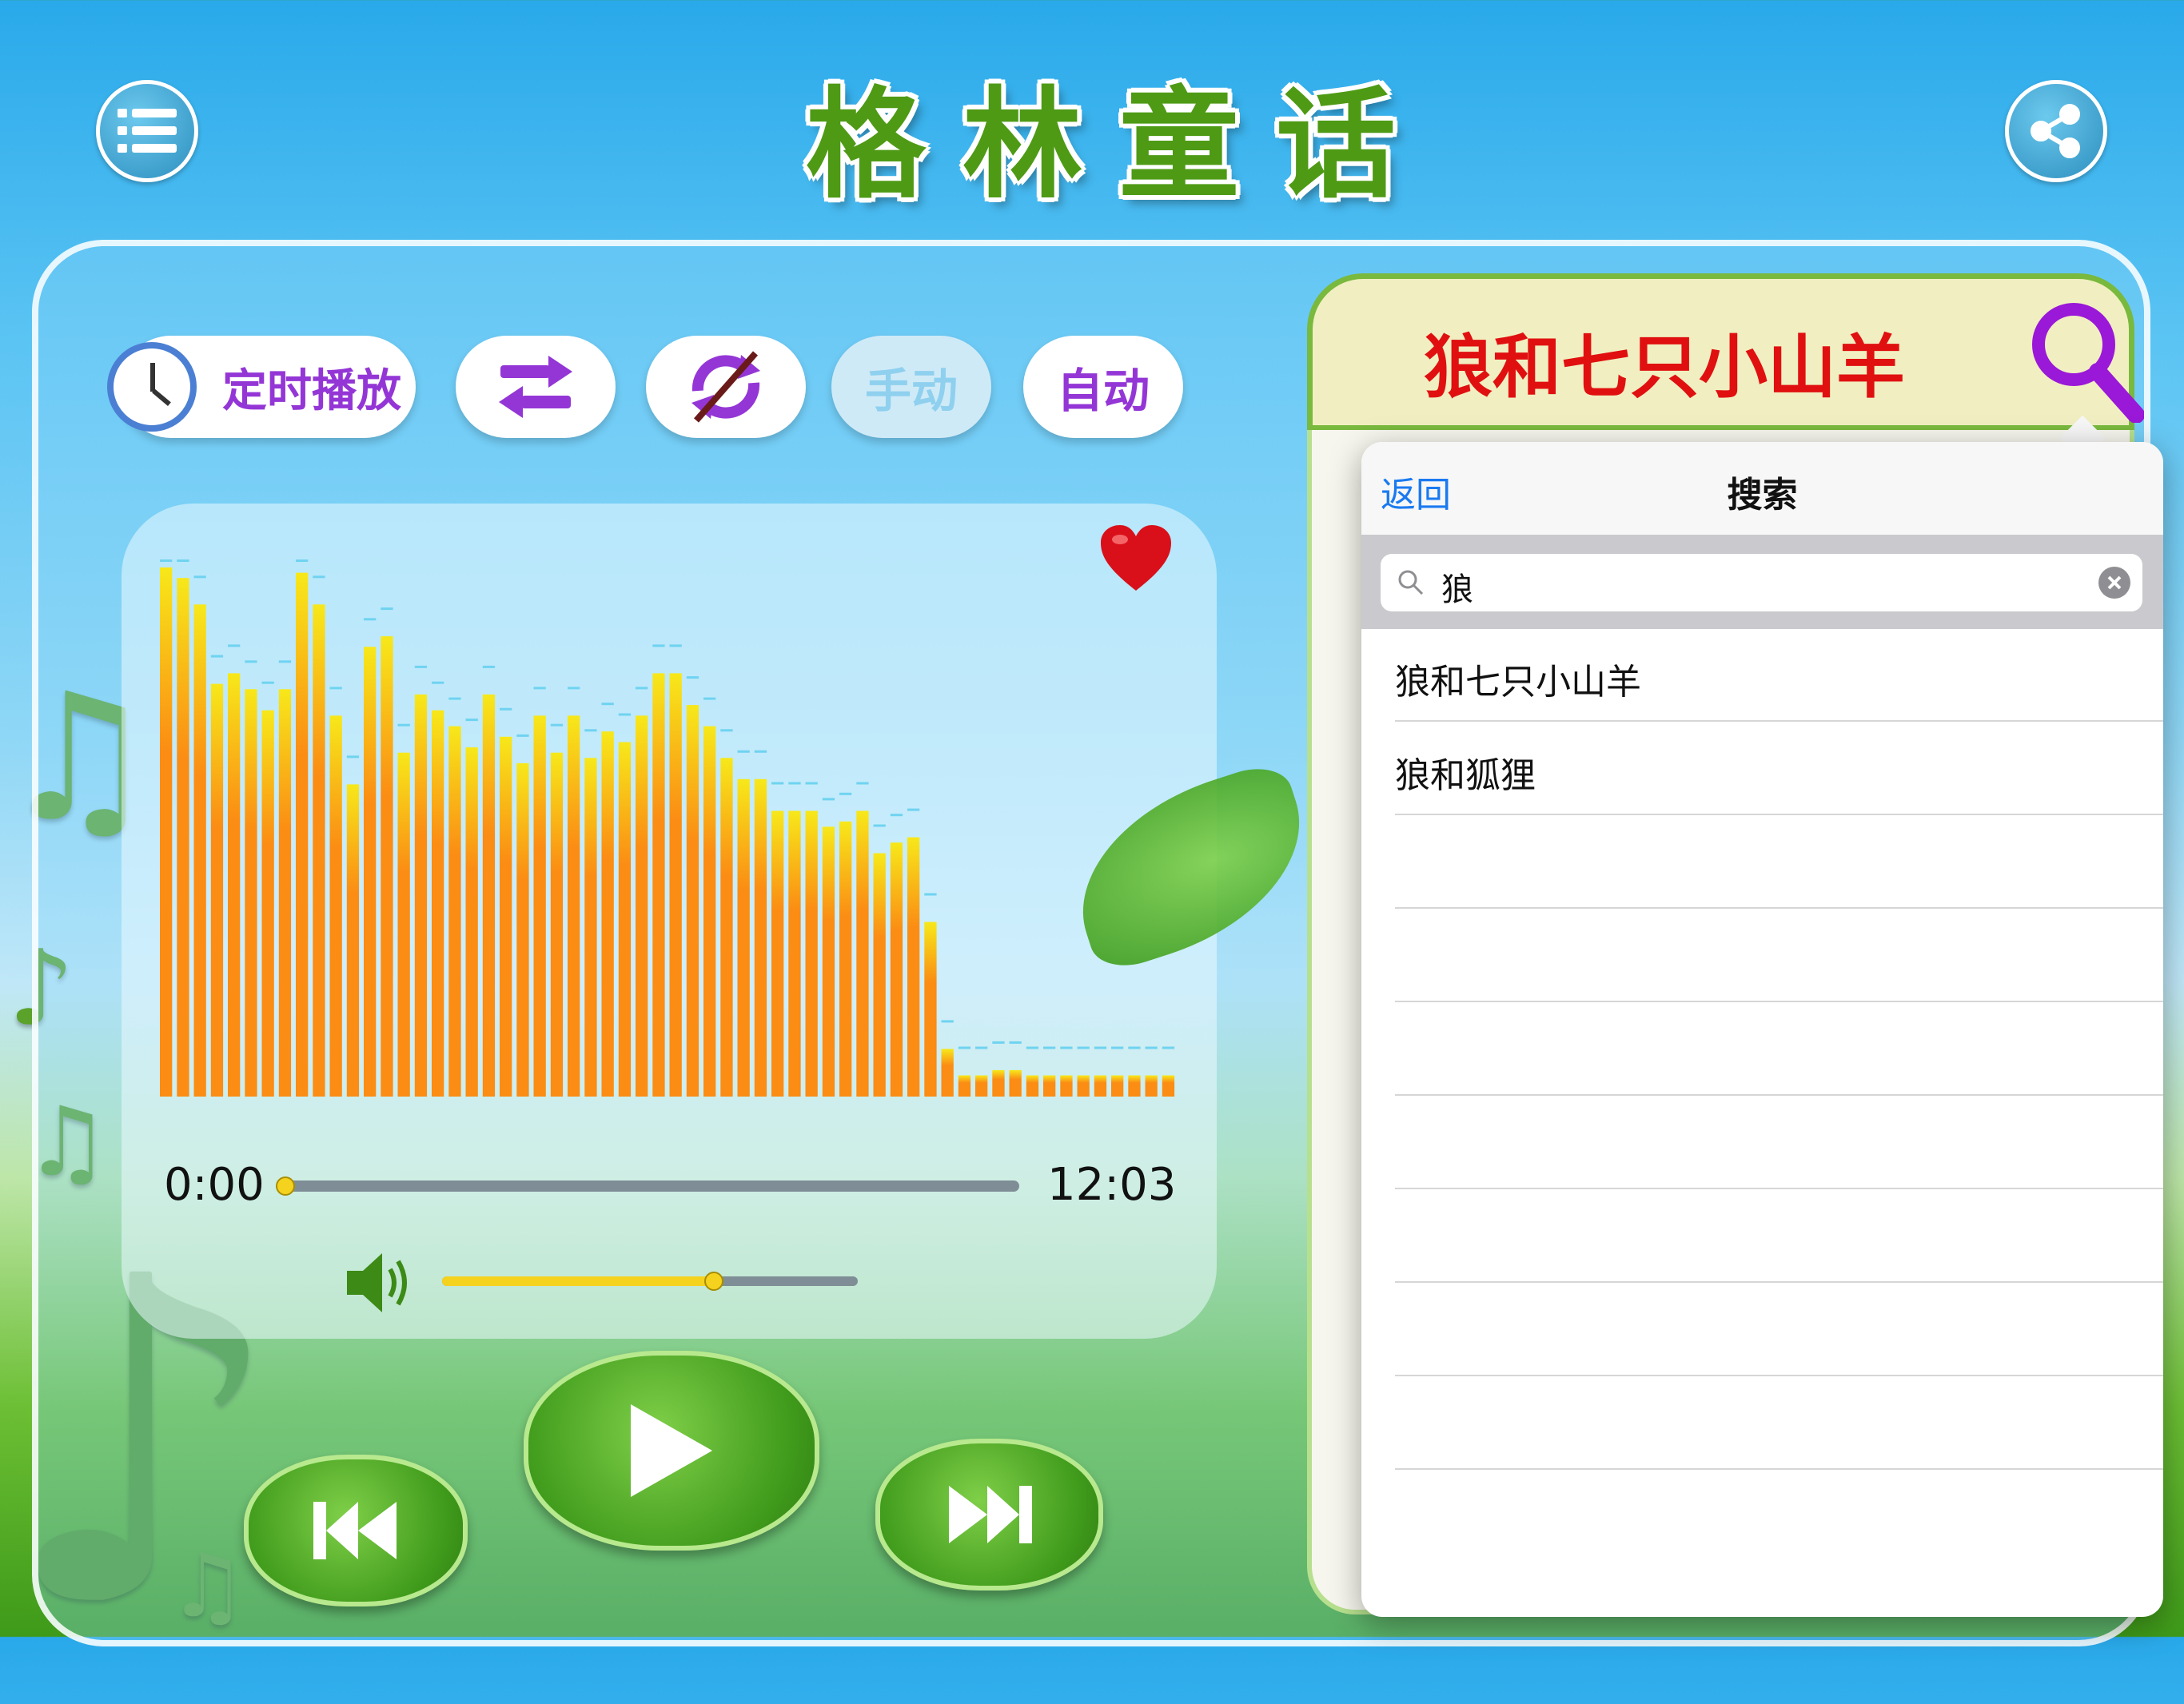 This screenshot has width=2184, height=1704. What do you see at coordinates (647, 1186) in the screenshot?
I see `progress-slider` at bounding box center [647, 1186].